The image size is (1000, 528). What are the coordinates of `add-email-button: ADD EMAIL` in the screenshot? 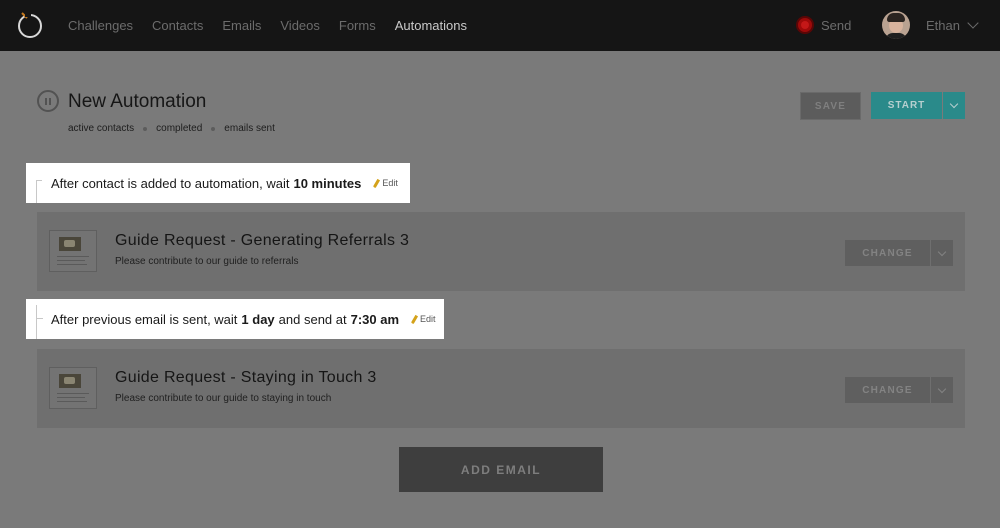 It's located at (501, 469).